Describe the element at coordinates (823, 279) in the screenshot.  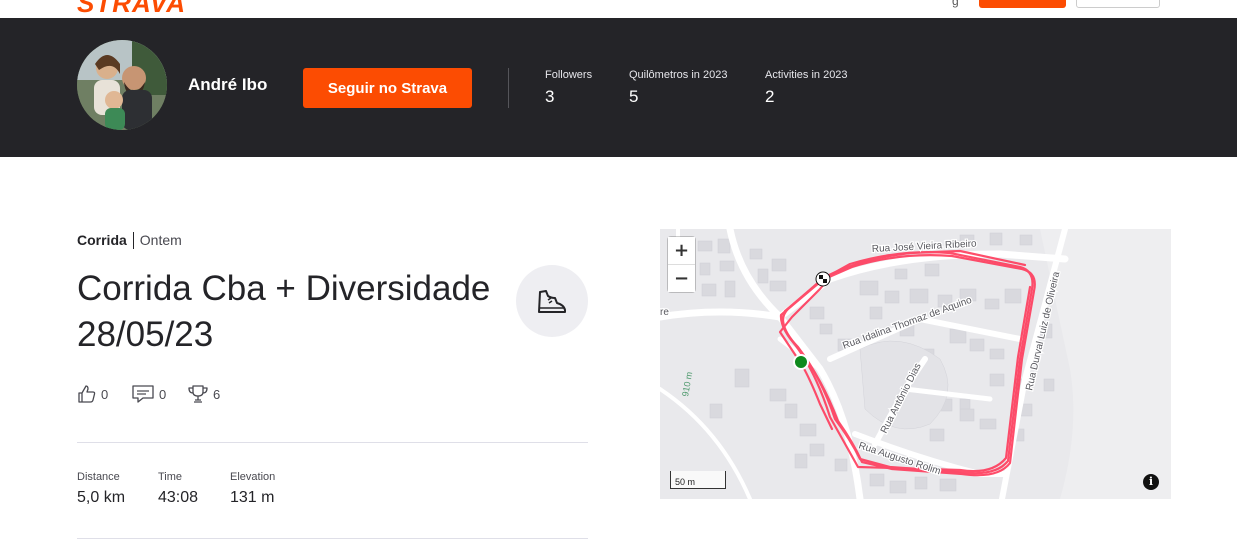
I see `finish-marker` at that location.